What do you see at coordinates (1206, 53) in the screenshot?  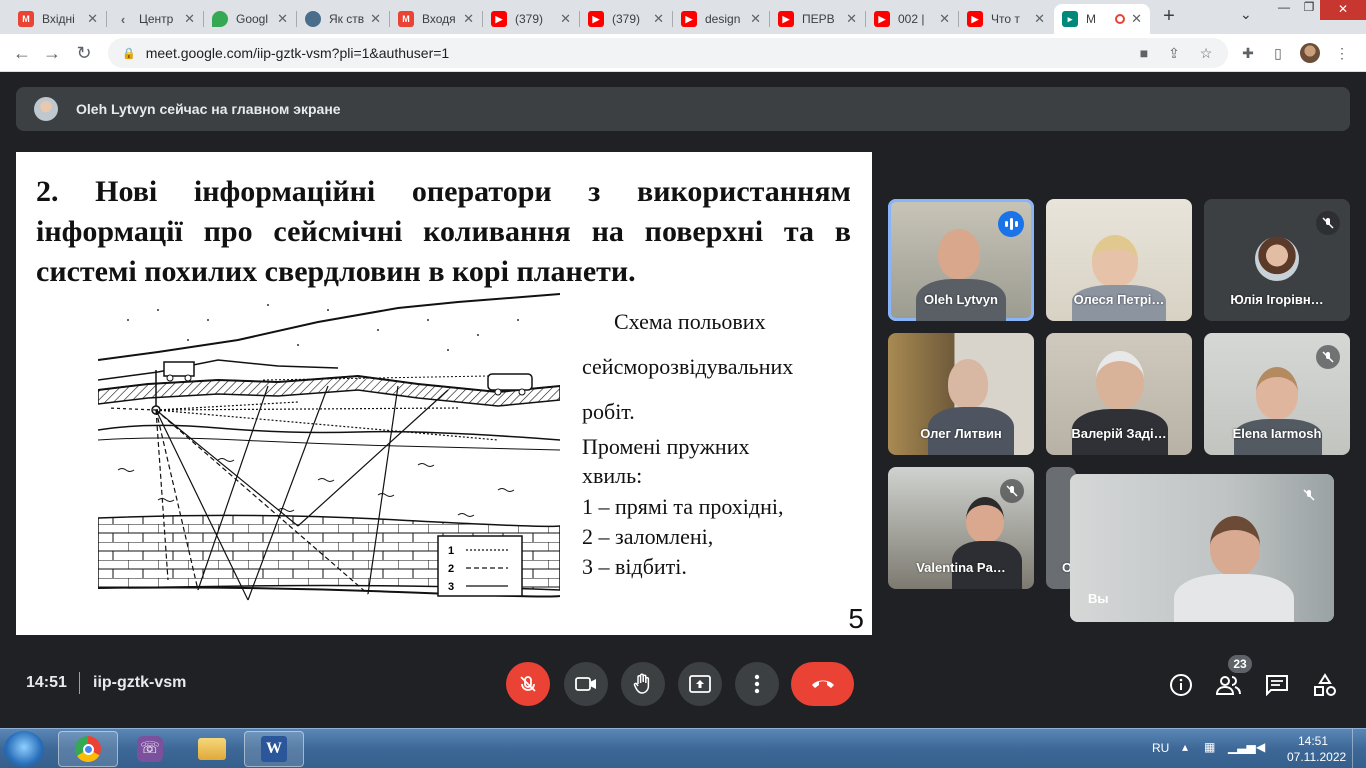 I see `bookmark-star-icon: ☆` at bounding box center [1206, 53].